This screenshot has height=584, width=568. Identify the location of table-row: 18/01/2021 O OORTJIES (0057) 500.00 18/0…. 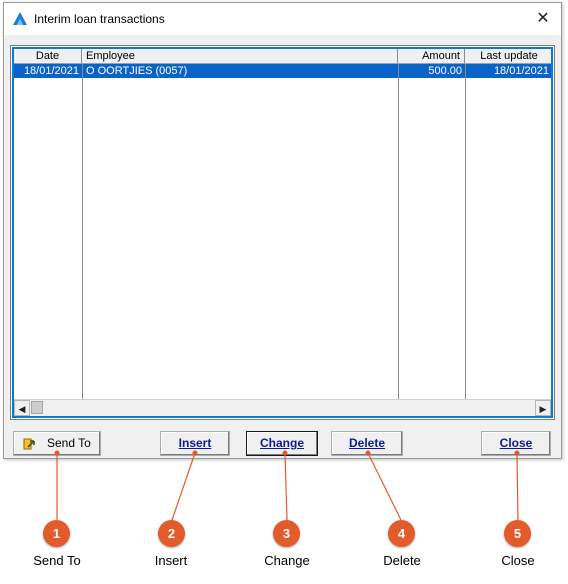
(282, 71).